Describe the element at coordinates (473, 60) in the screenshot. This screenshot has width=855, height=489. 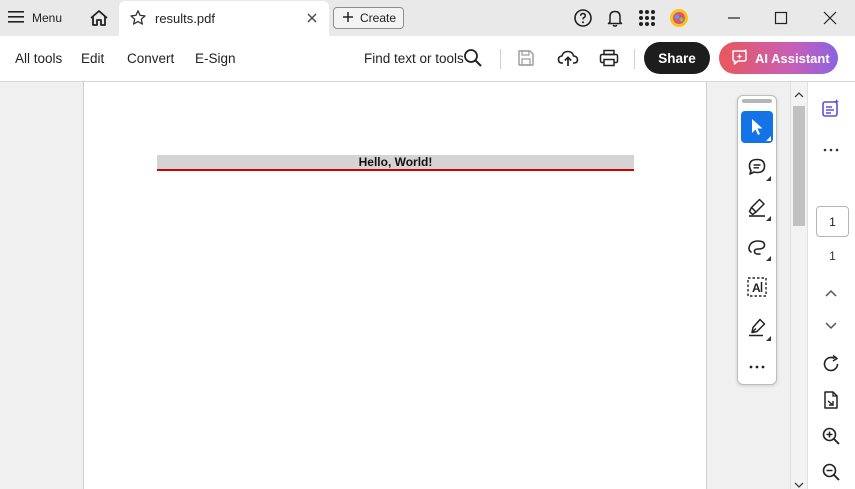
I see `search-icon` at that location.